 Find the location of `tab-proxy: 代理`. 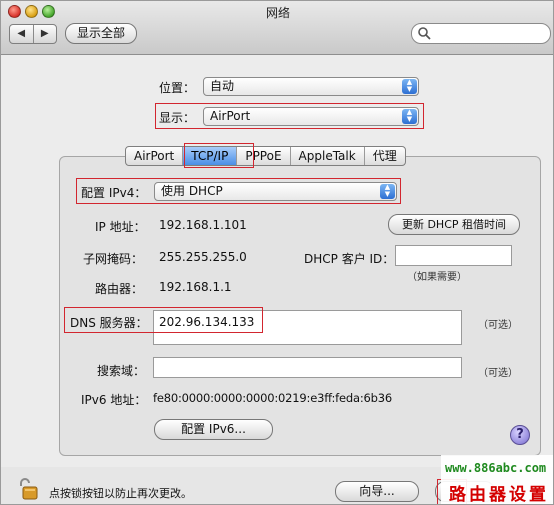

tab-proxy: 代理 is located at coordinates (385, 156).